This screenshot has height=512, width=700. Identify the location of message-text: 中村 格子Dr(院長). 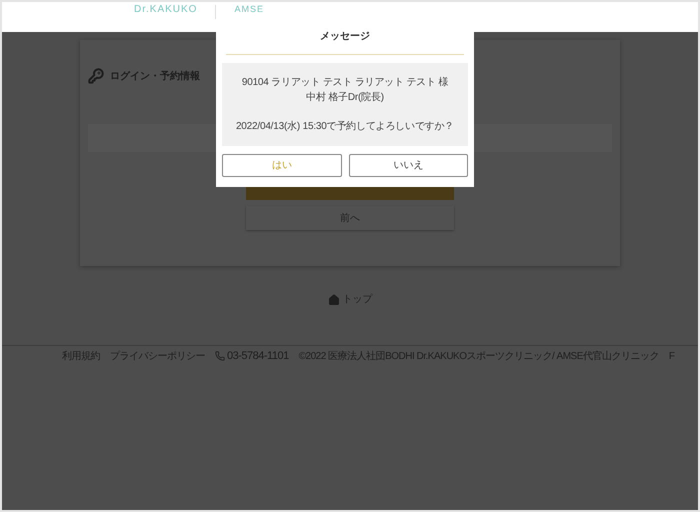
(345, 97).